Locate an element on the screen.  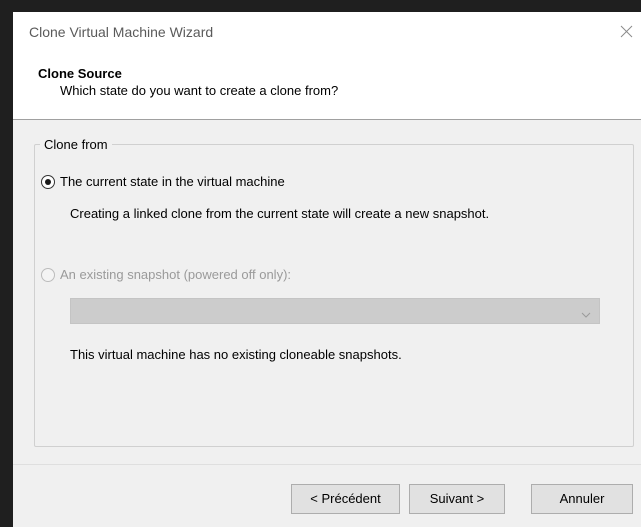
page-title: Clone Source is located at coordinates (80, 73).